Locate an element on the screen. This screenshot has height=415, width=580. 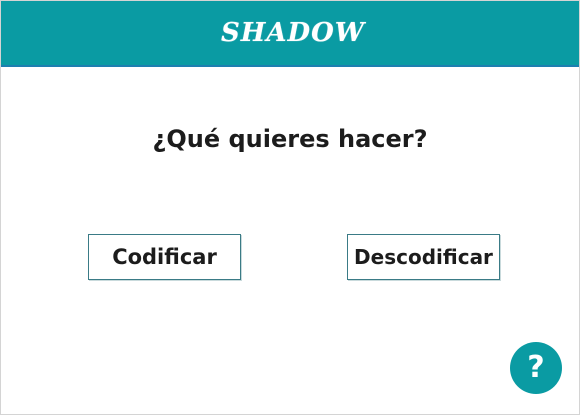
question-mark-icon: ? is located at coordinates (536, 367).